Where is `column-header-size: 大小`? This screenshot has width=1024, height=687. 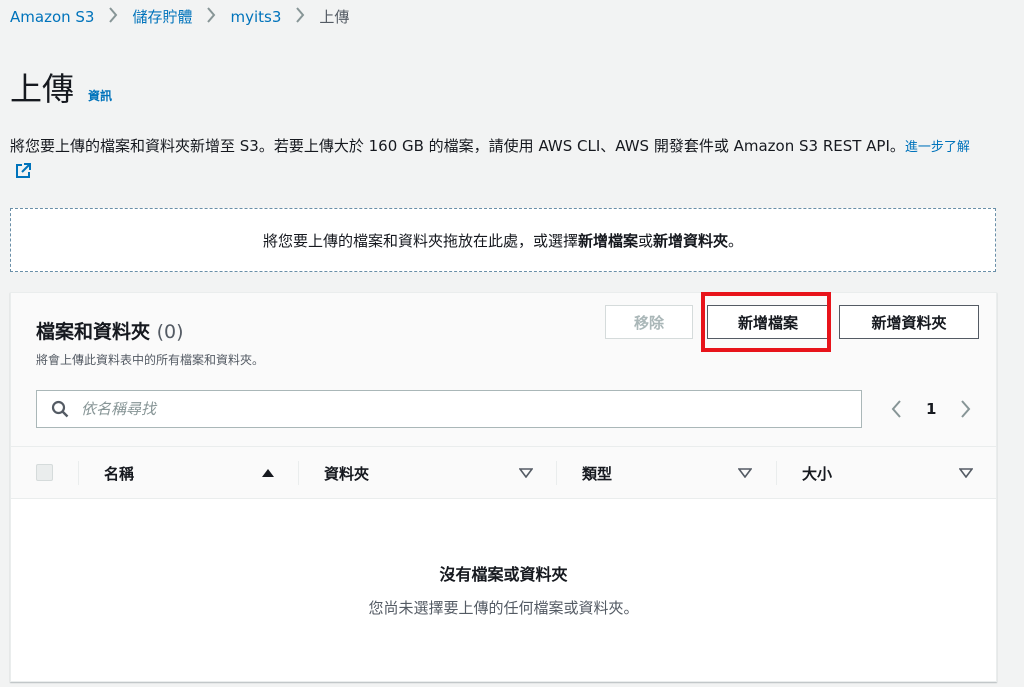 column-header-size: 大小 is located at coordinates (817, 473).